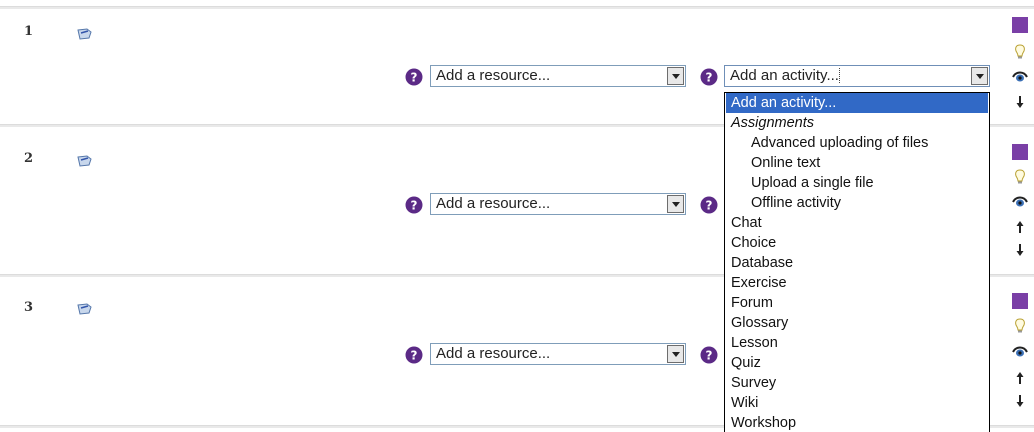 Image resolution: width=1034 pixels, height=432 pixels. I want to click on topic-separator, so click(517, 7).